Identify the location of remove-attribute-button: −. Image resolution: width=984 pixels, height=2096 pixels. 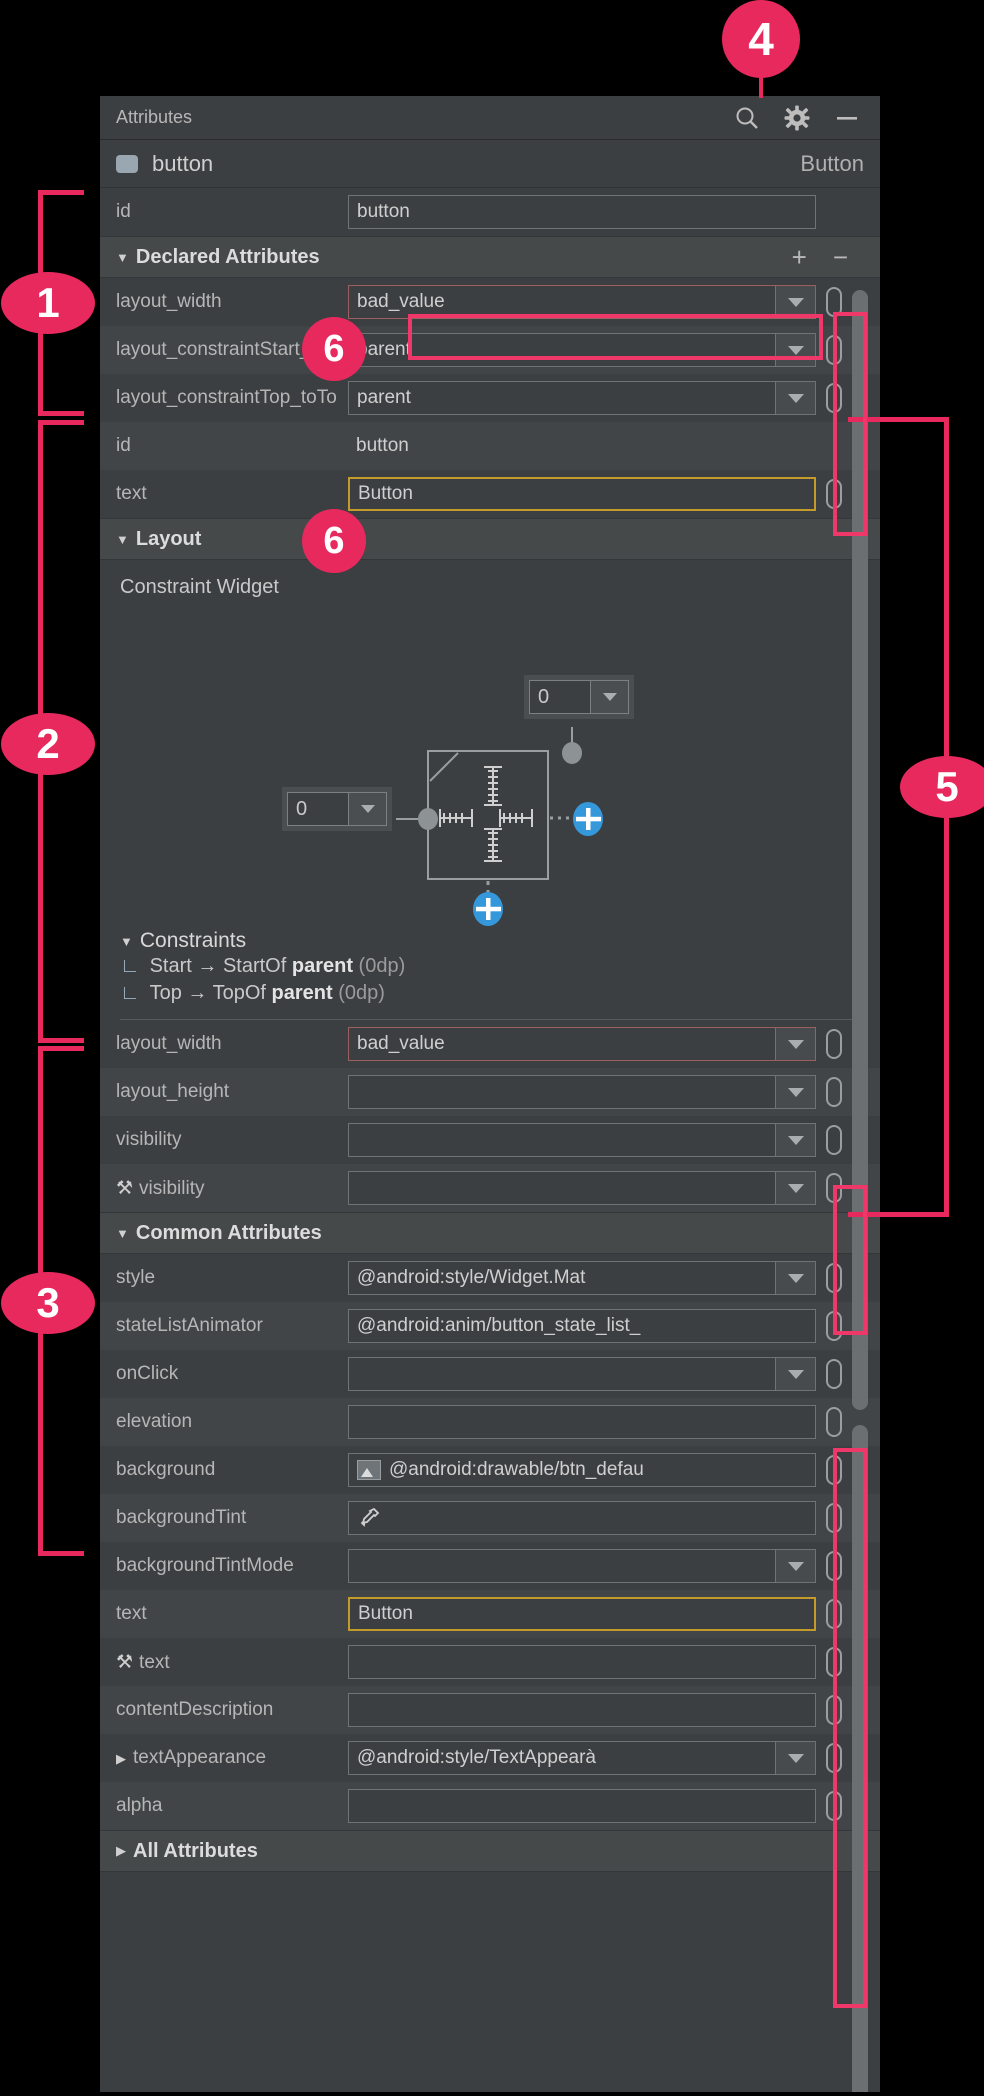
(840, 257).